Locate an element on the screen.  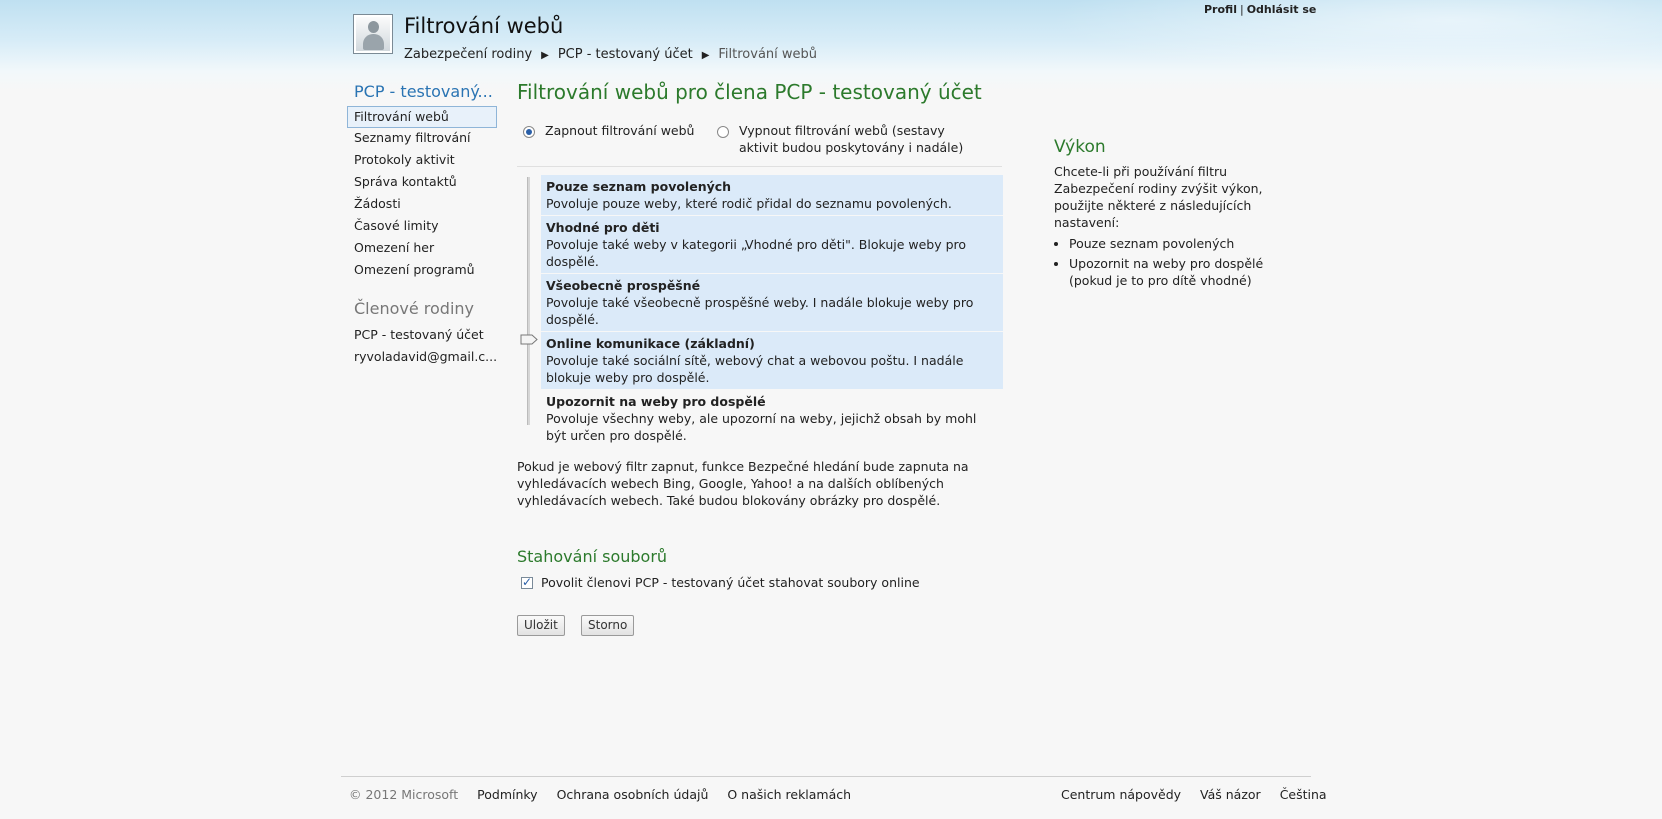
sidebar-item-game-restrictions: Omezení her is located at coordinates (422, 249).